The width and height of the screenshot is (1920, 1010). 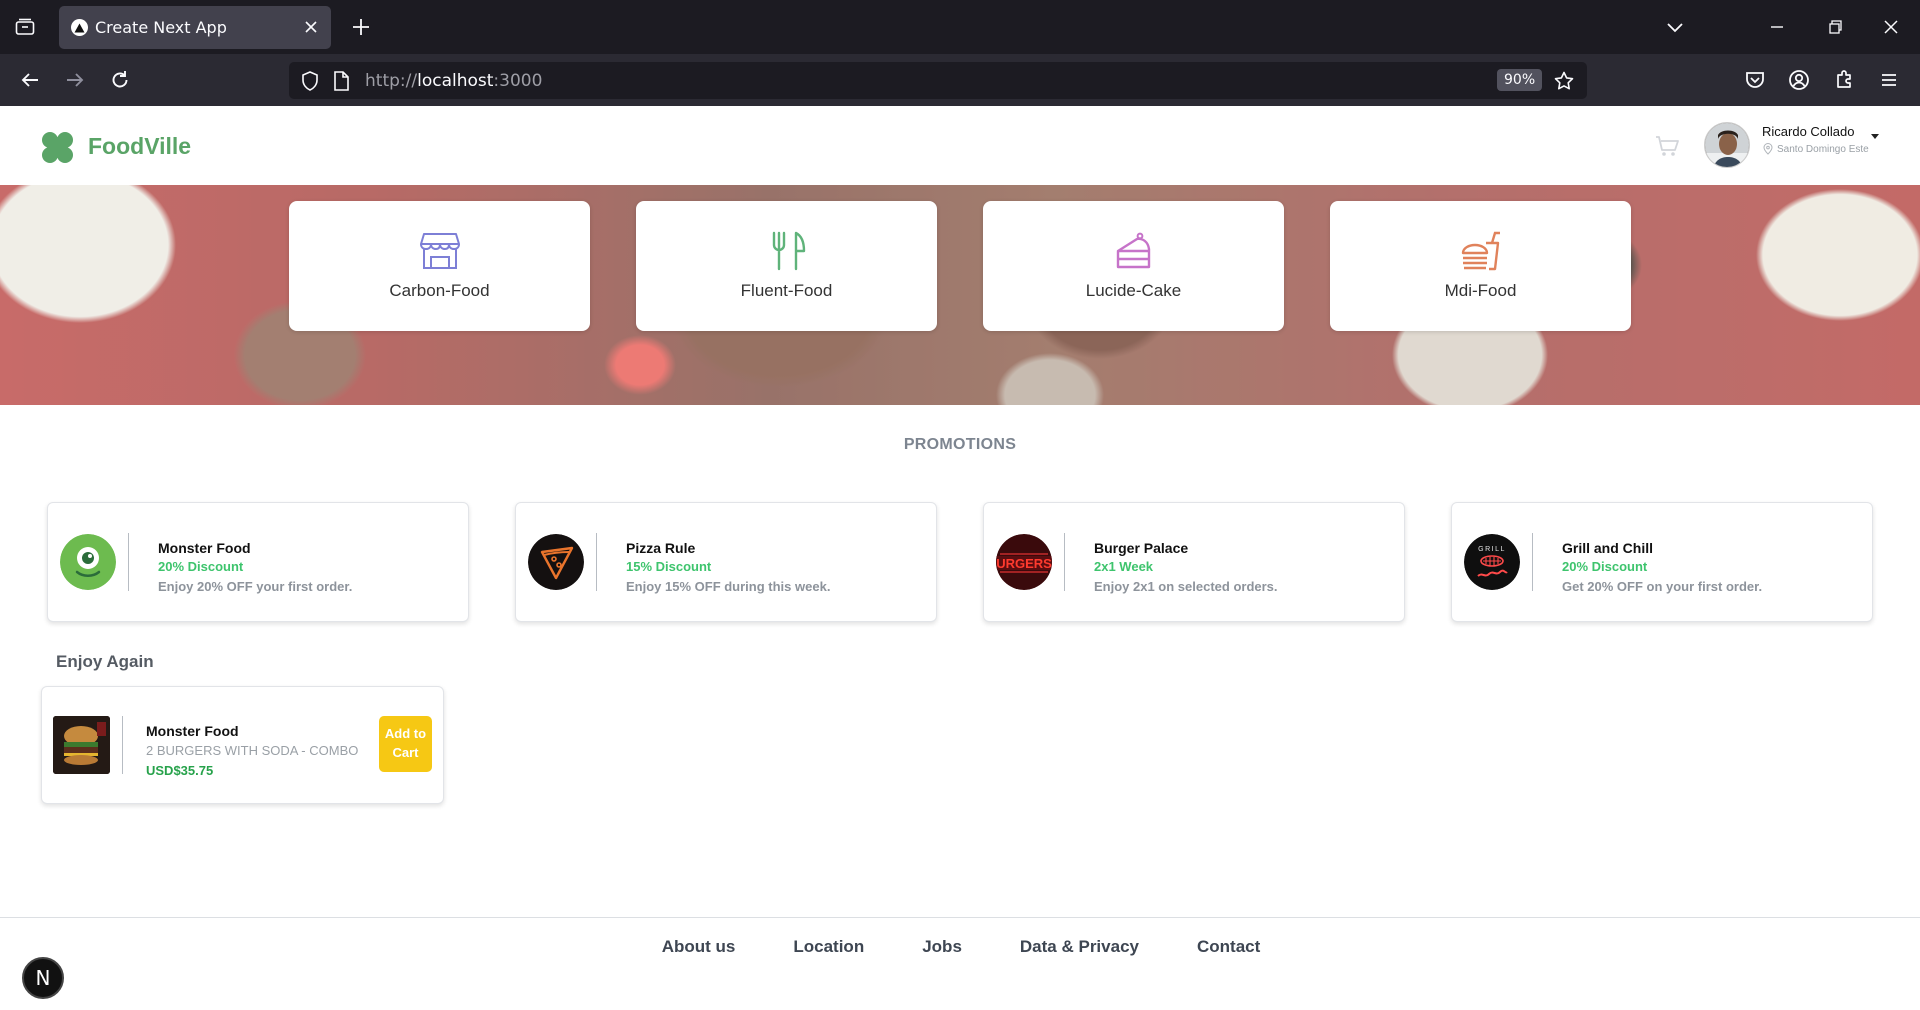 I want to click on tab-list-icon, so click(x=25, y=27).